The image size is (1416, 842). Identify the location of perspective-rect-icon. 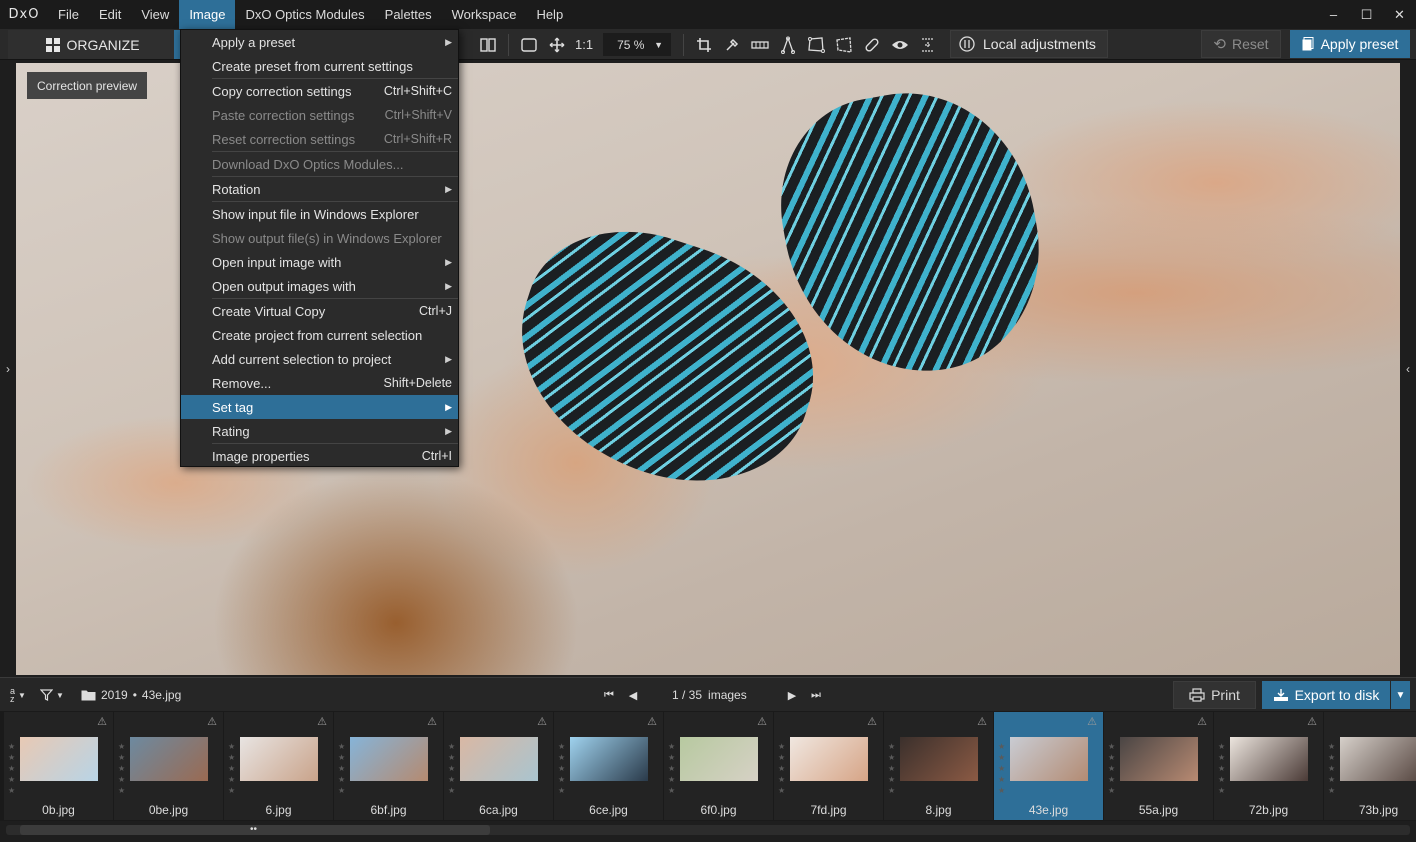
(844, 44).